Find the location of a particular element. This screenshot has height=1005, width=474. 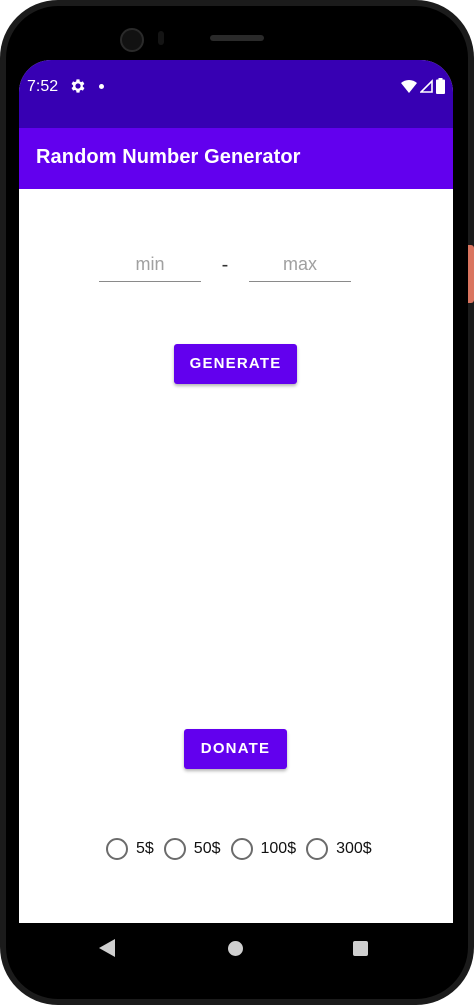

max-input is located at coordinates (300, 265).